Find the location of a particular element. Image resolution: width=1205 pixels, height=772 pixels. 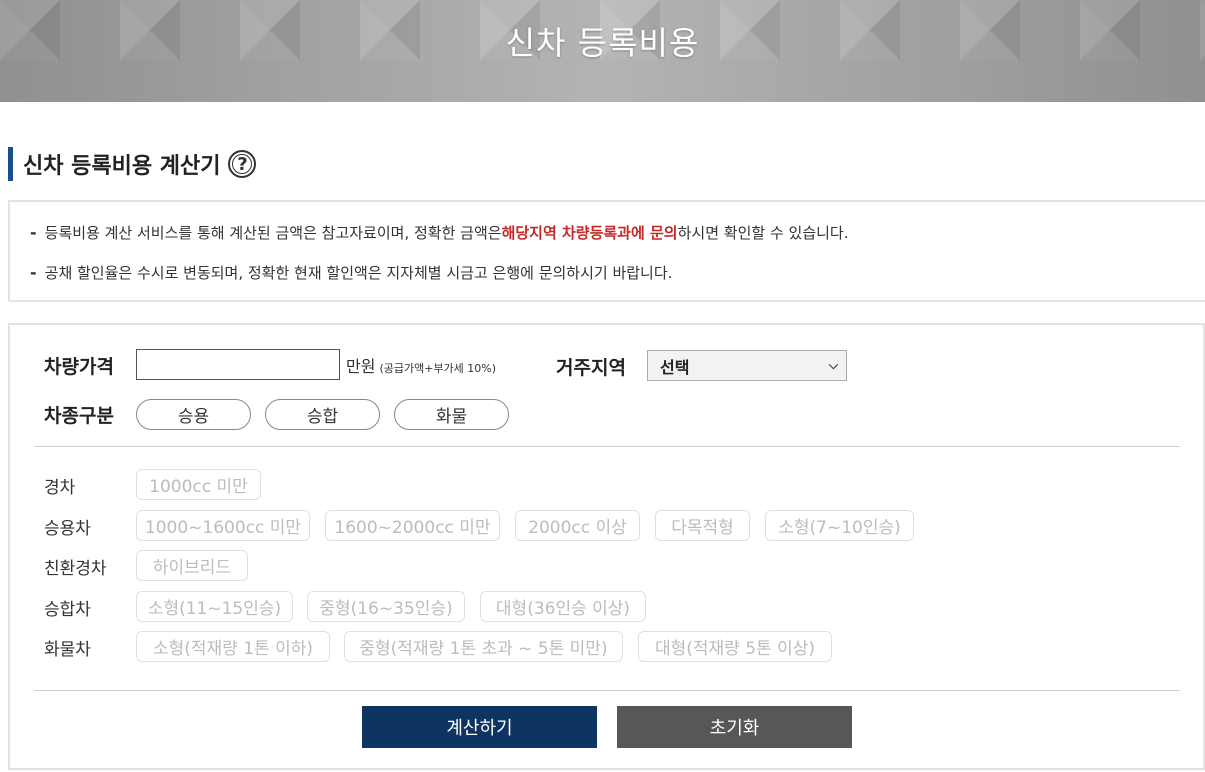

option-passenger-5: 소형(7~10인승) is located at coordinates (839, 525).